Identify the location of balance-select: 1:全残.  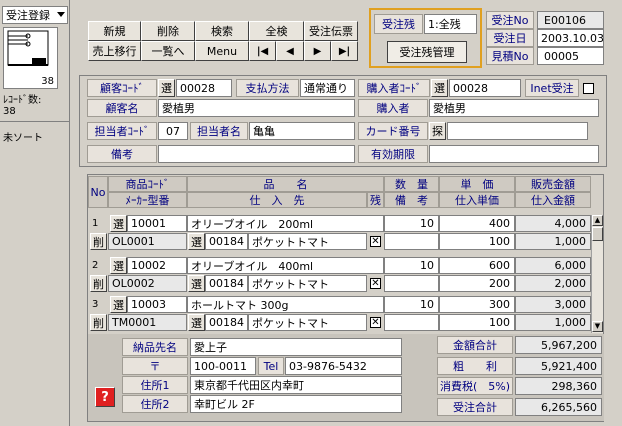
(450, 24).